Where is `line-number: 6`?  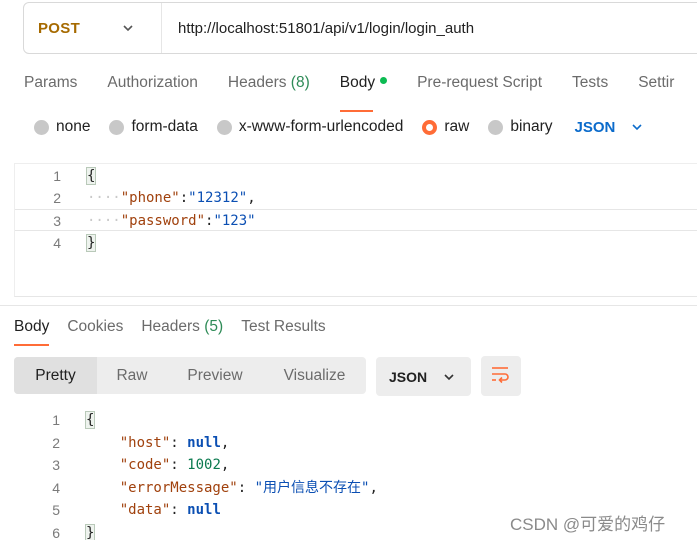 line-number: 6 is located at coordinates (56, 532).